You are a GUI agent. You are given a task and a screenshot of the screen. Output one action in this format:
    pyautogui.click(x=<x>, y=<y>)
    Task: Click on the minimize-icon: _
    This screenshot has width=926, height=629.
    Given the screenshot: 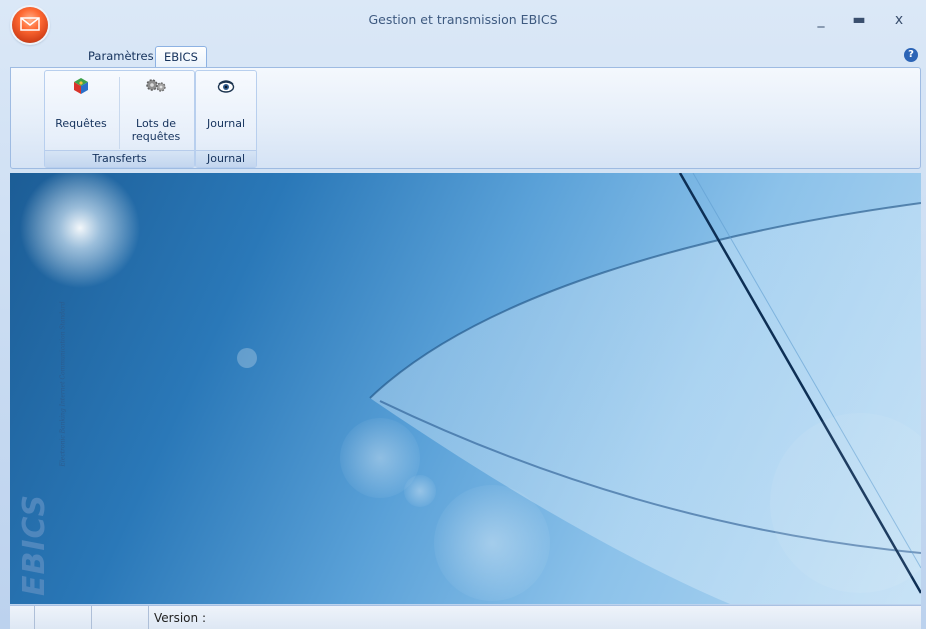 What is the action you would take?
    pyautogui.click(x=821, y=20)
    